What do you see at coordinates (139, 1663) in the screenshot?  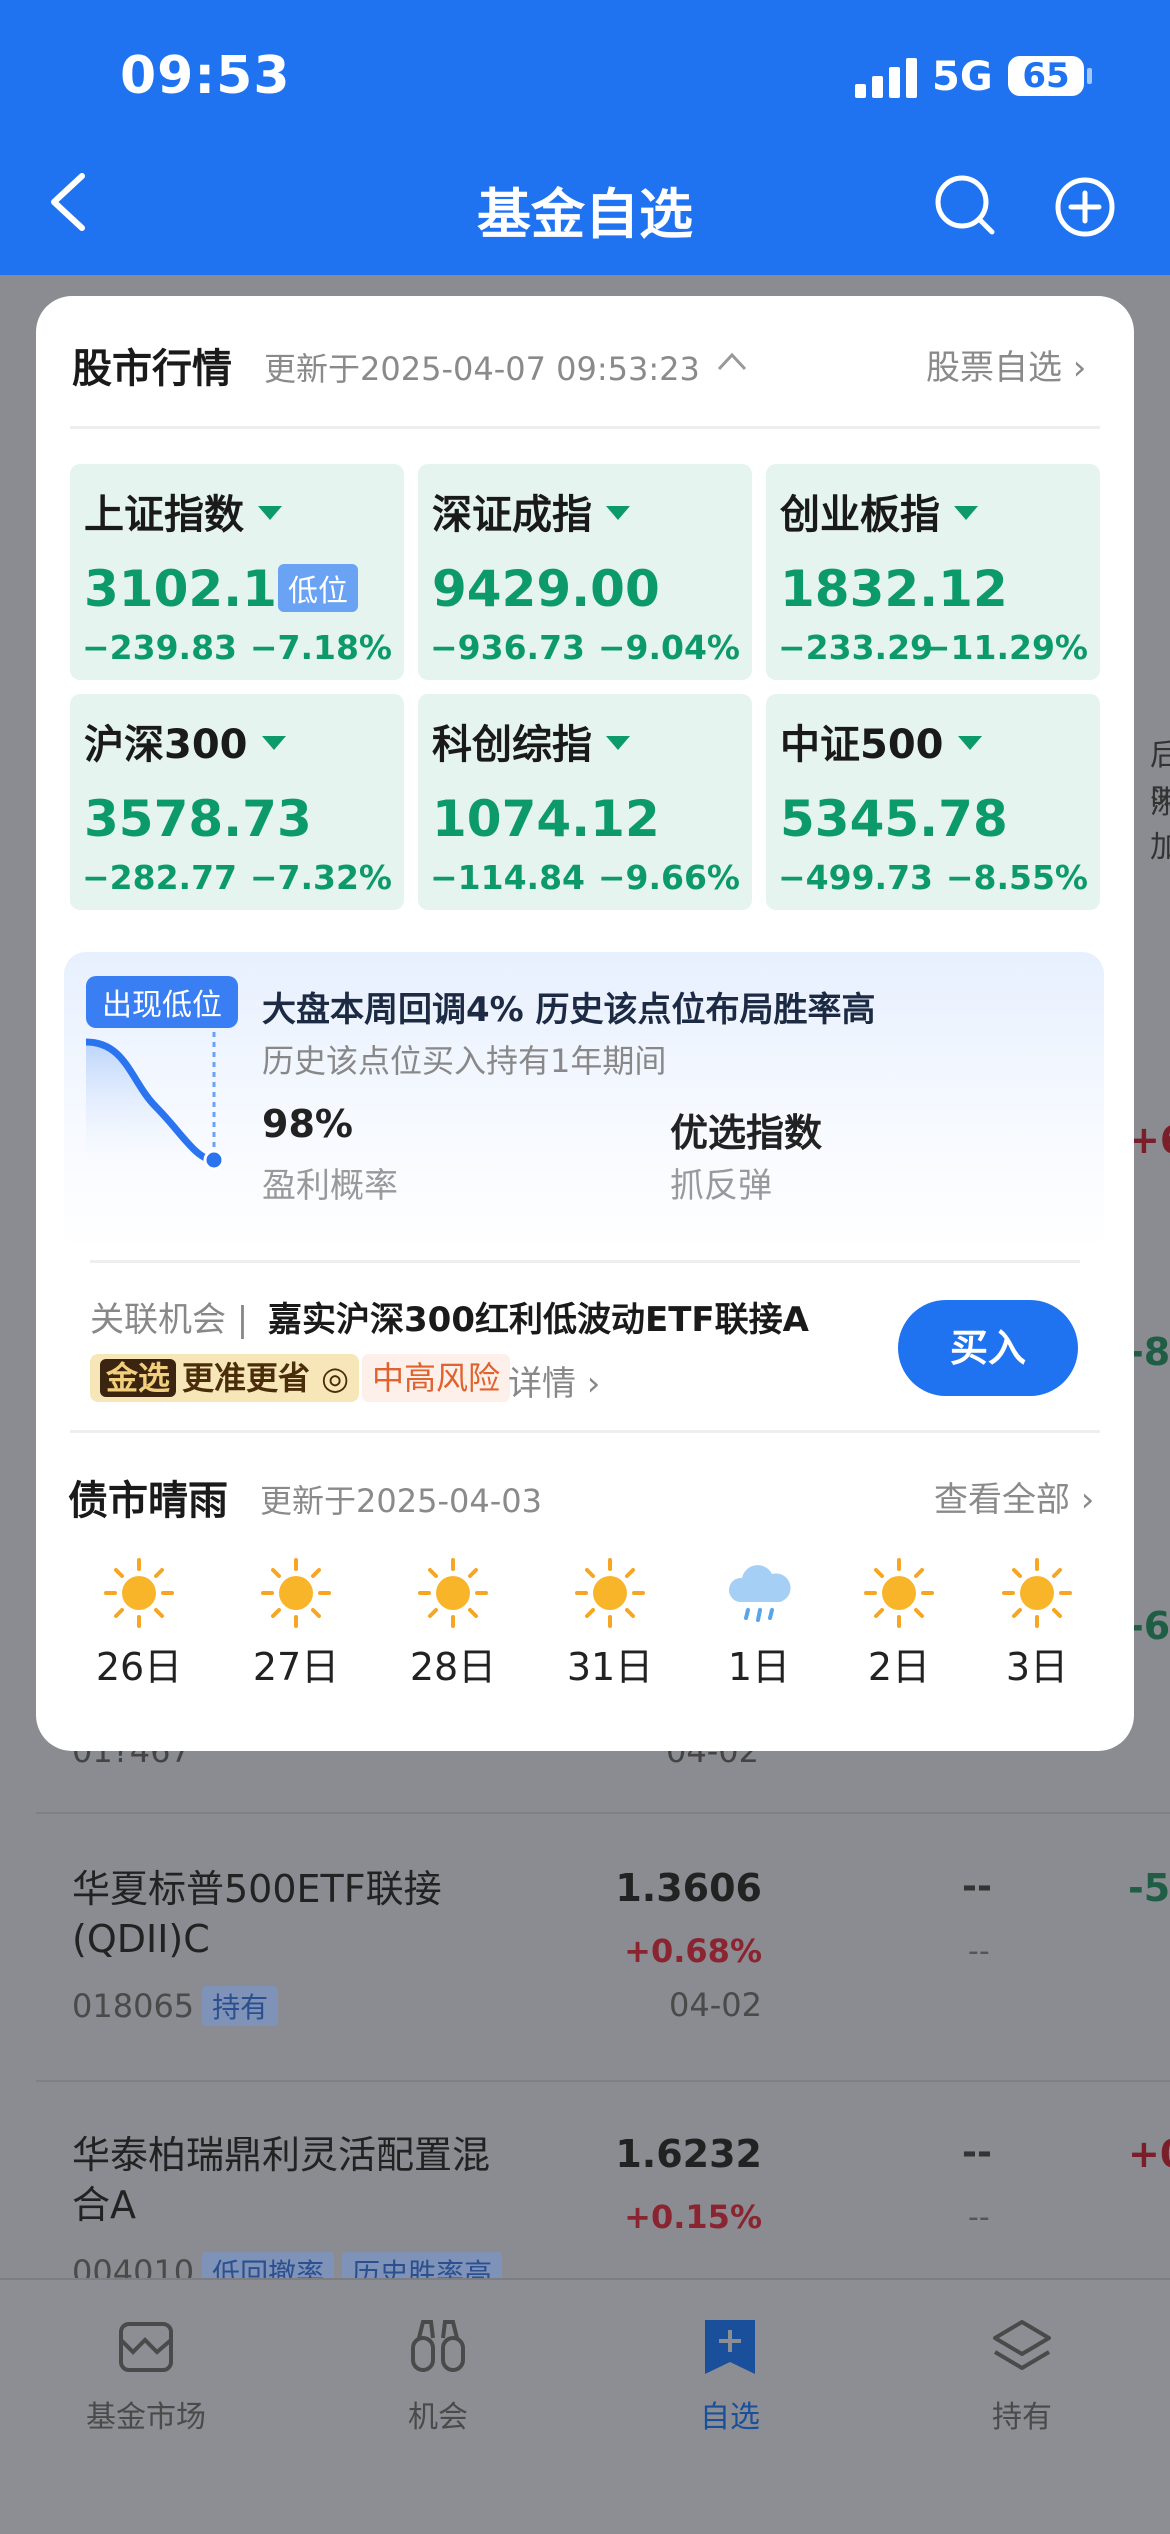 I see `bond-day-label: 26日` at bounding box center [139, 1663].